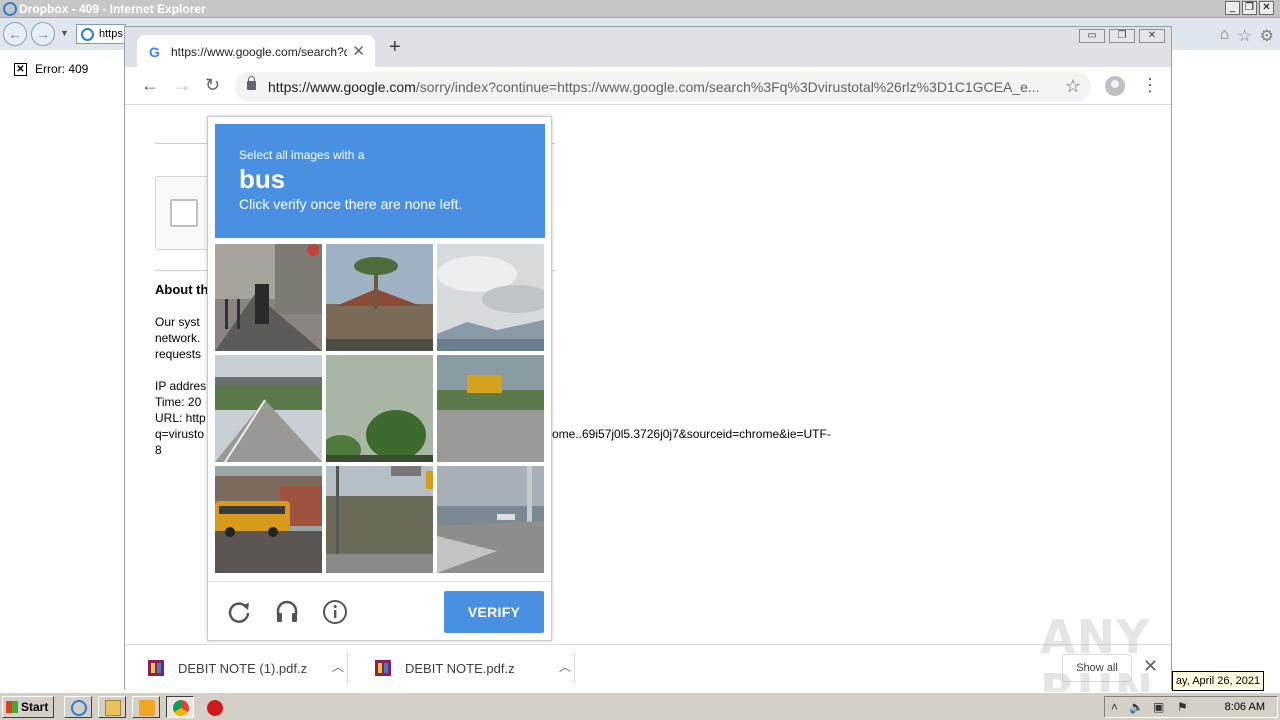 This screenshot has height=720, width=1280. I want to click on taskbar-ie-button, so click(78, 707).